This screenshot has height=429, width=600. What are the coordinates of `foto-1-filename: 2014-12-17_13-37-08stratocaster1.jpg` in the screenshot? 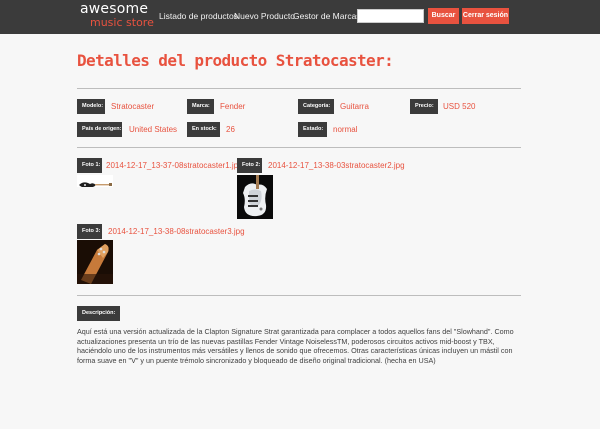 It's located at (174, 165).